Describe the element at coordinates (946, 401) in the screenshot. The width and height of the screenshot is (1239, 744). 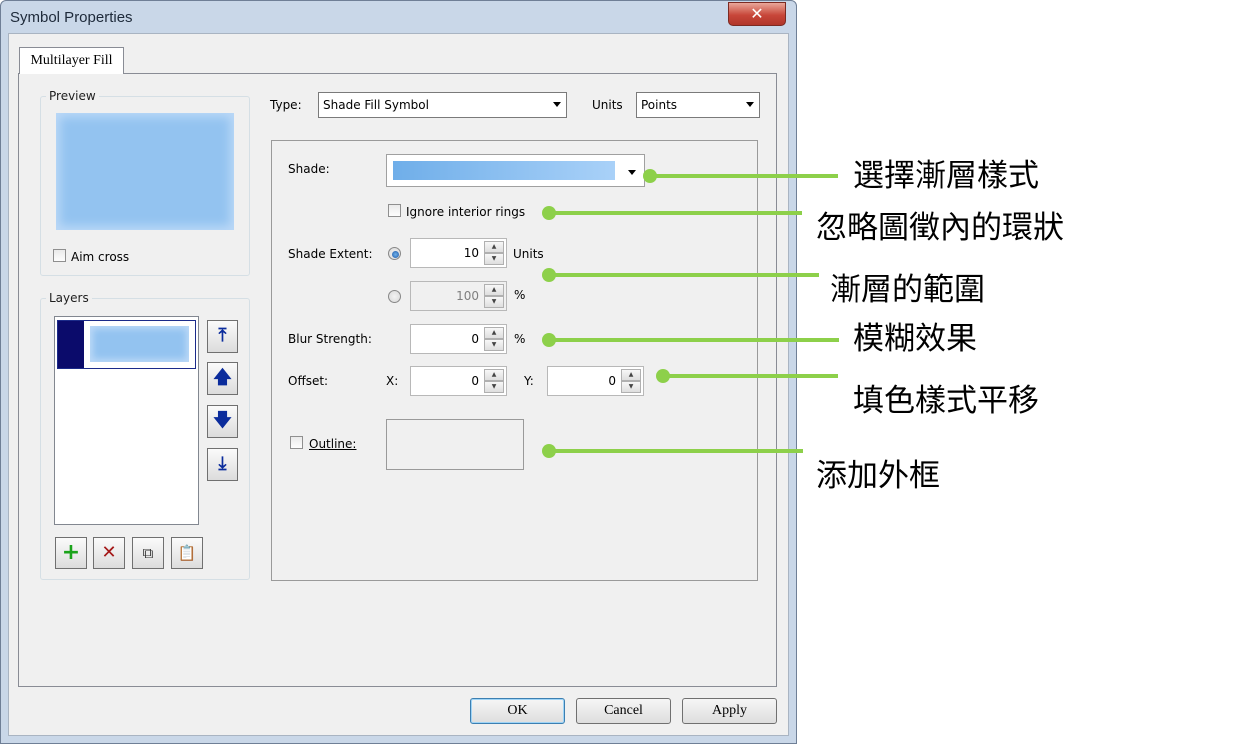
I see `annotation-offset: 填色樣式平移` at that location.